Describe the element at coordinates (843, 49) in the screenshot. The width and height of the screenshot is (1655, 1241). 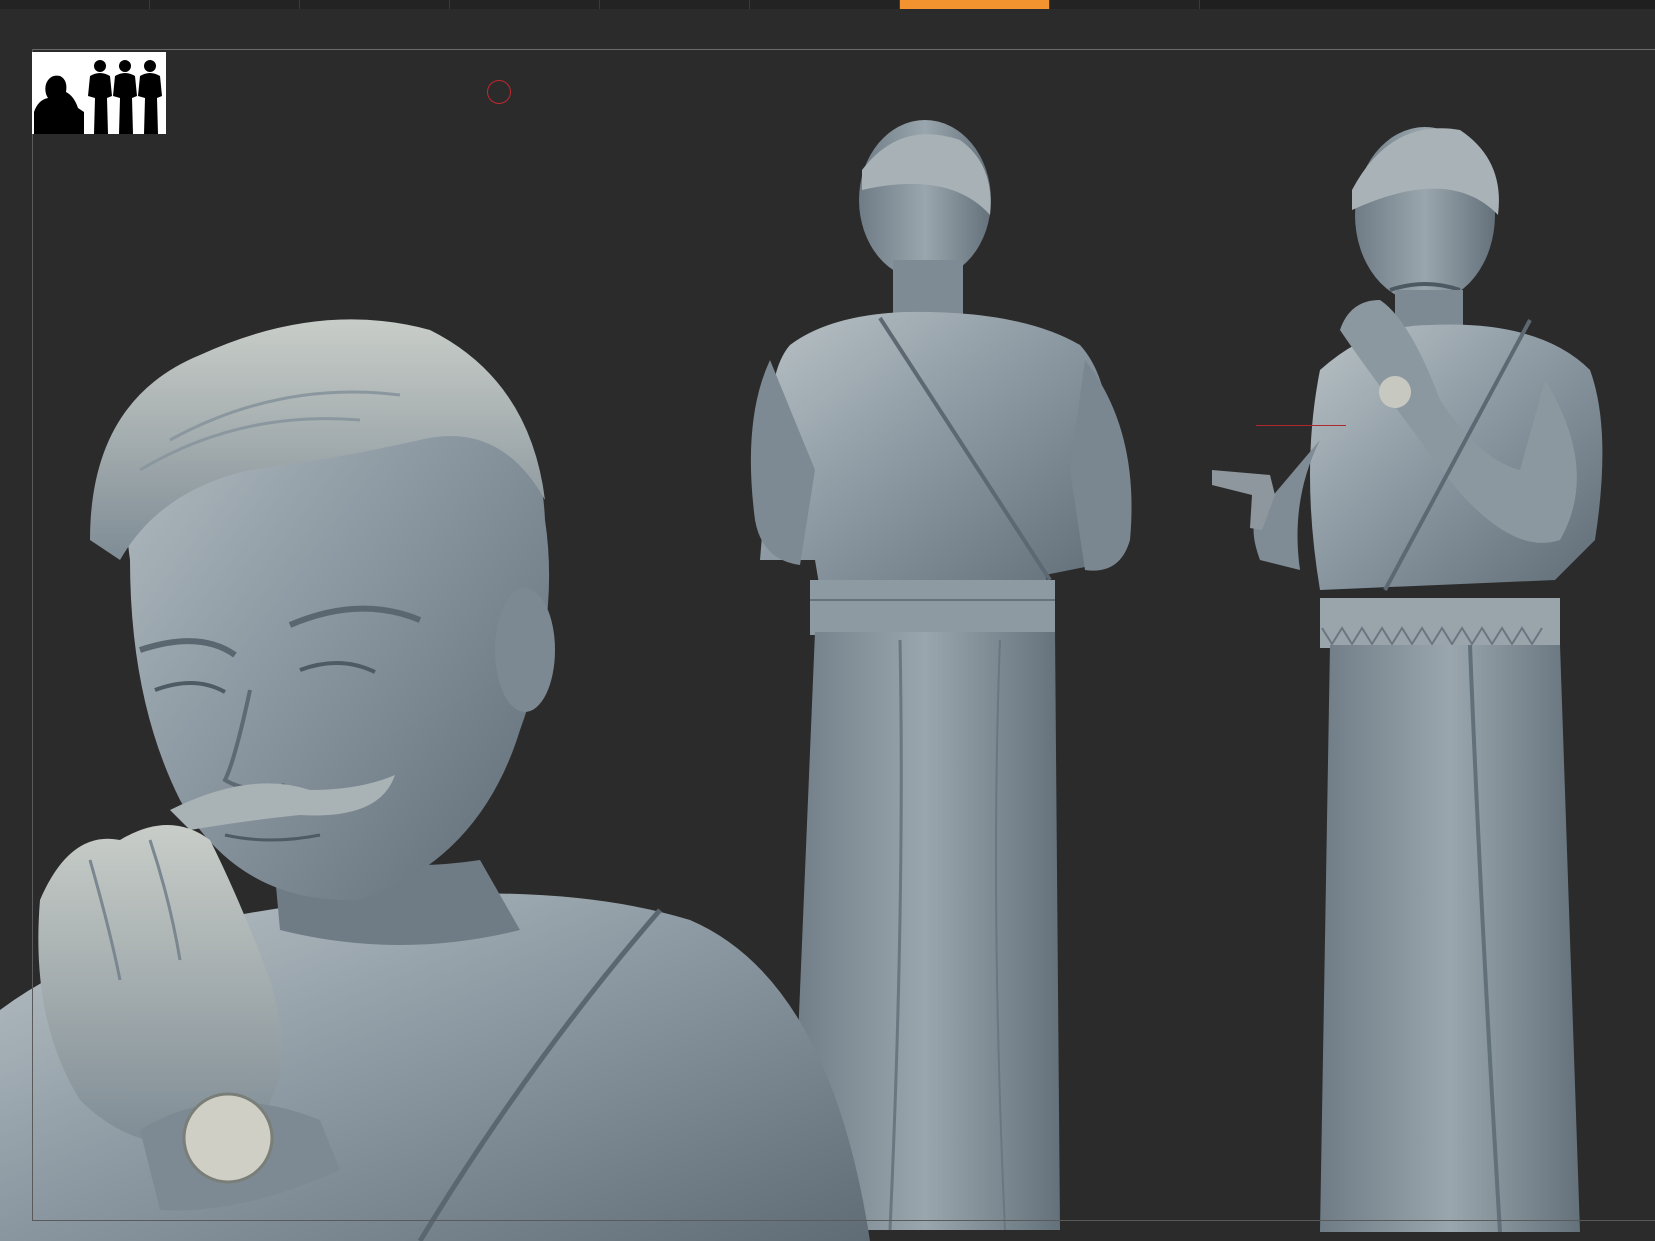
I see `viewport-frame-top` at that location.